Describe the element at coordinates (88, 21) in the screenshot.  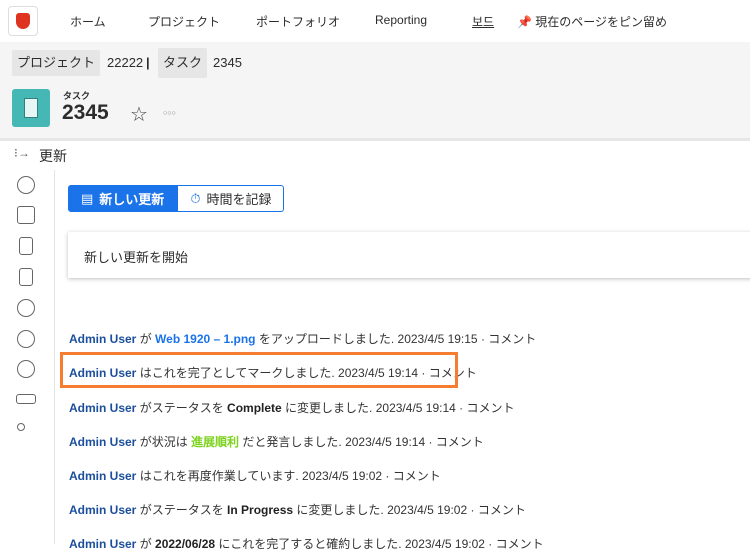
I see `nav-home: ホーム` at that location.